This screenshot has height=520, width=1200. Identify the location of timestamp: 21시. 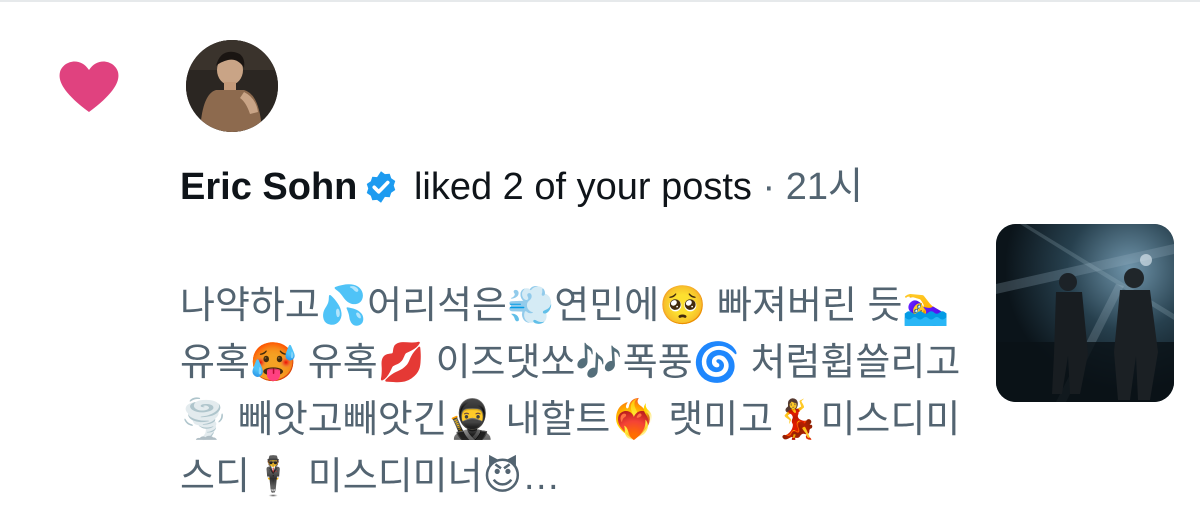
(824, 187).